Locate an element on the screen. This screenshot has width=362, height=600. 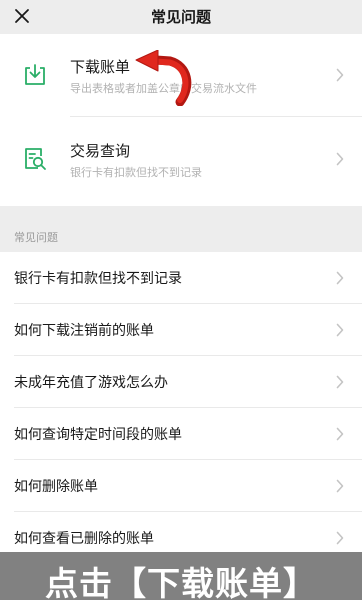
page-title: 常见问题 is located at coordinates (180, 17).